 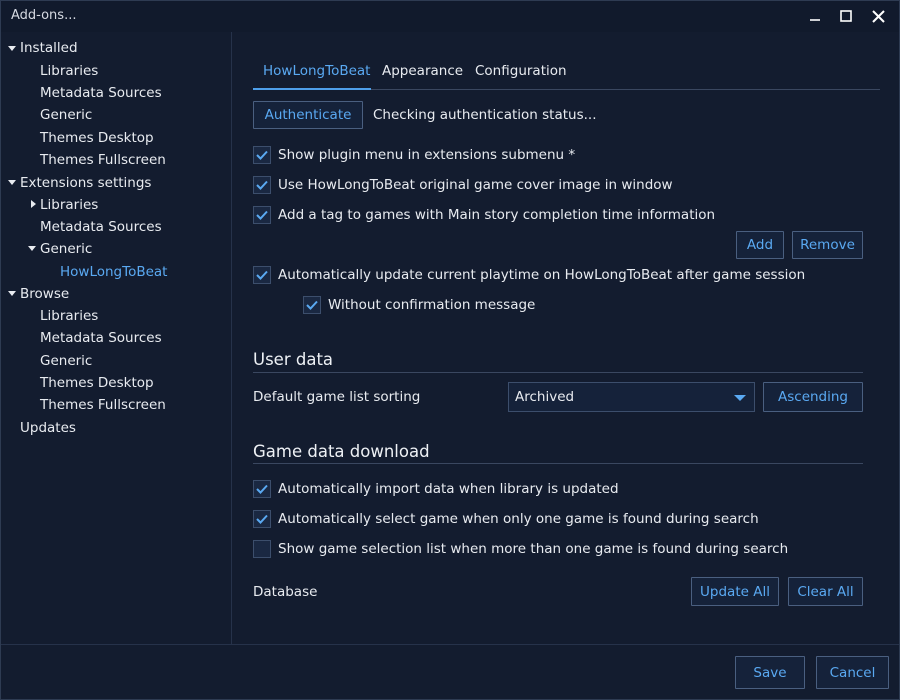 I want to click on user-data-heading: User data, so click(x=293, y=359).